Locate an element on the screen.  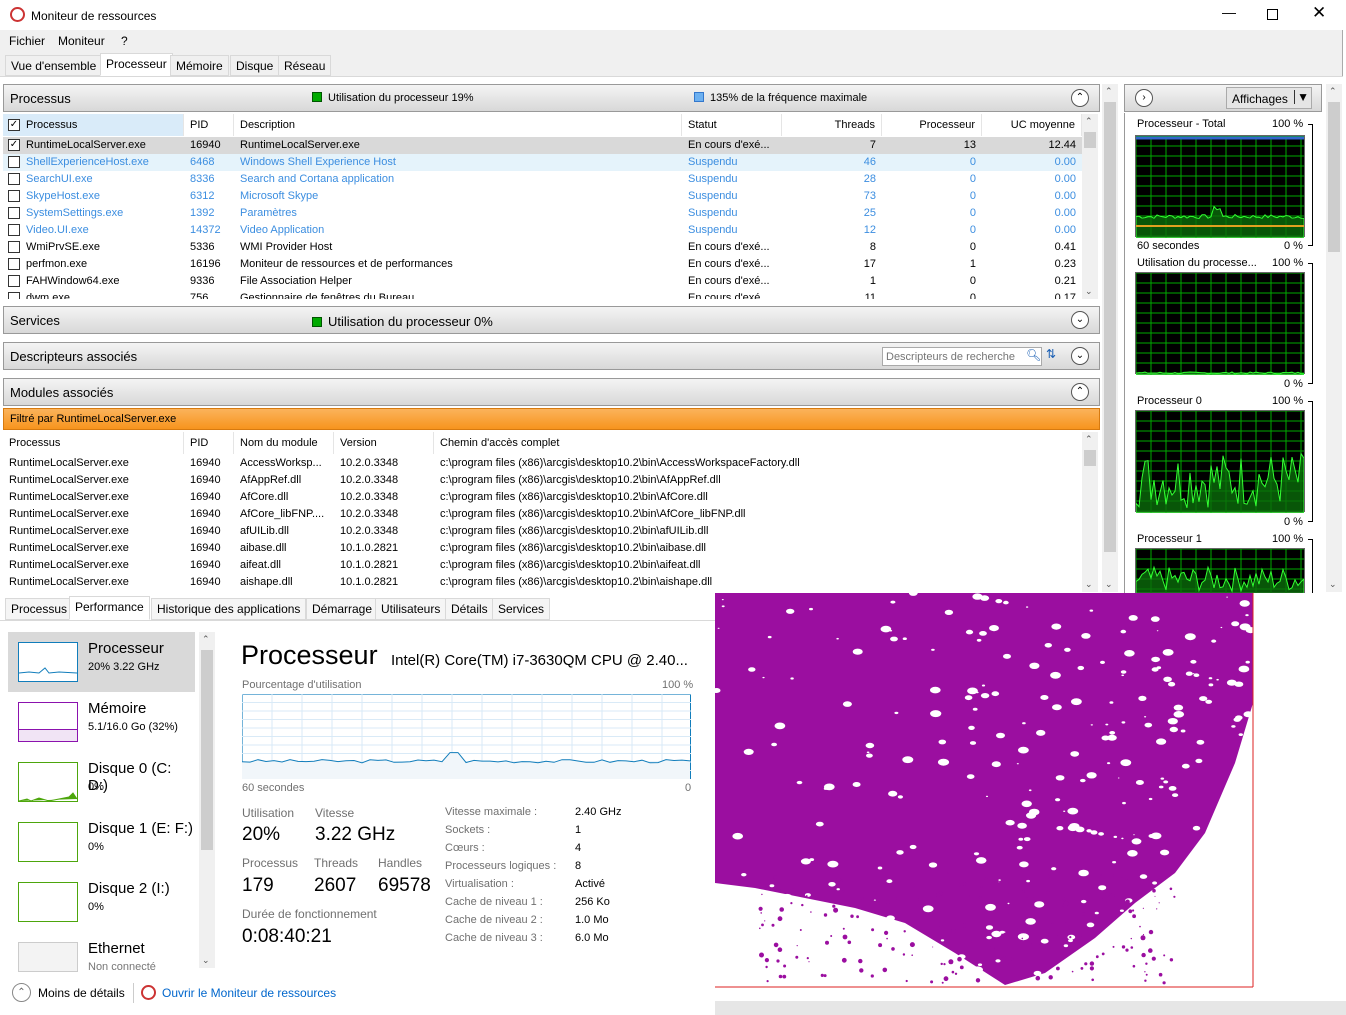
tab-3: Démarrage is located at coordinates (342, 609).